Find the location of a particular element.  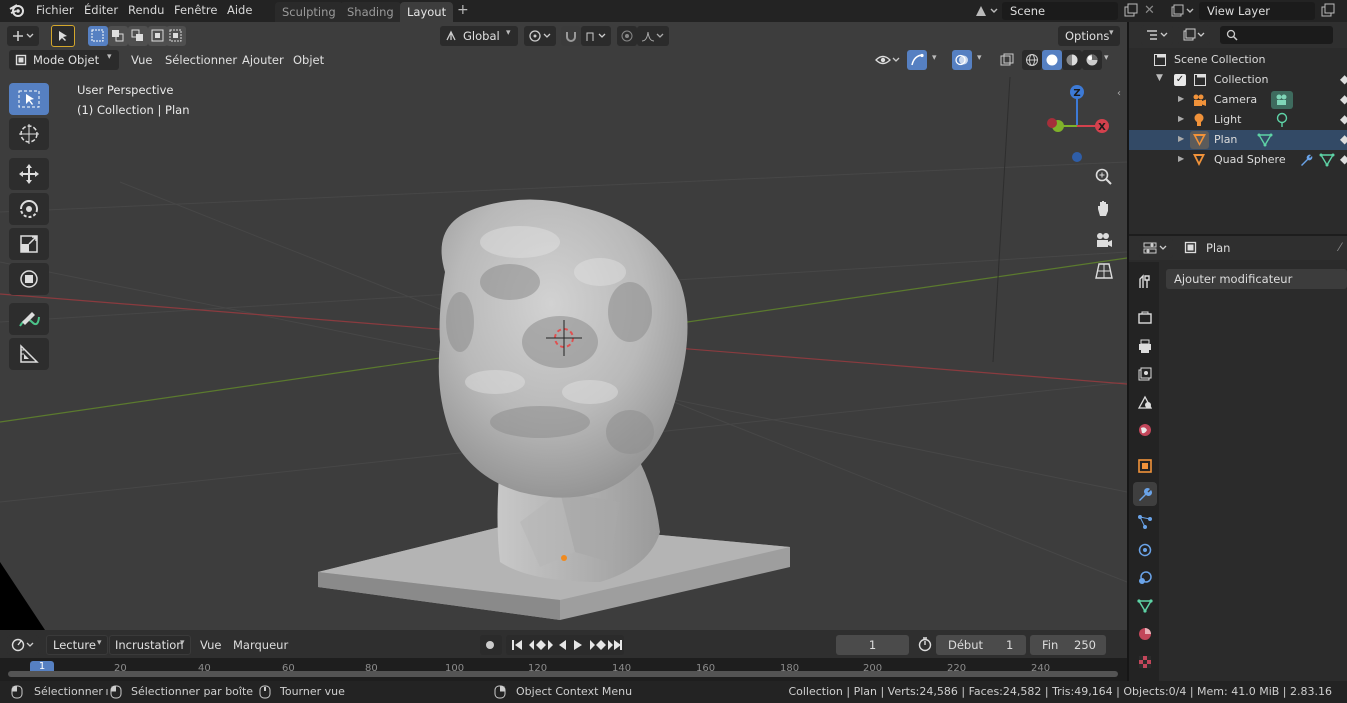

blender-logo-icon is located at coordinates (17, 10).